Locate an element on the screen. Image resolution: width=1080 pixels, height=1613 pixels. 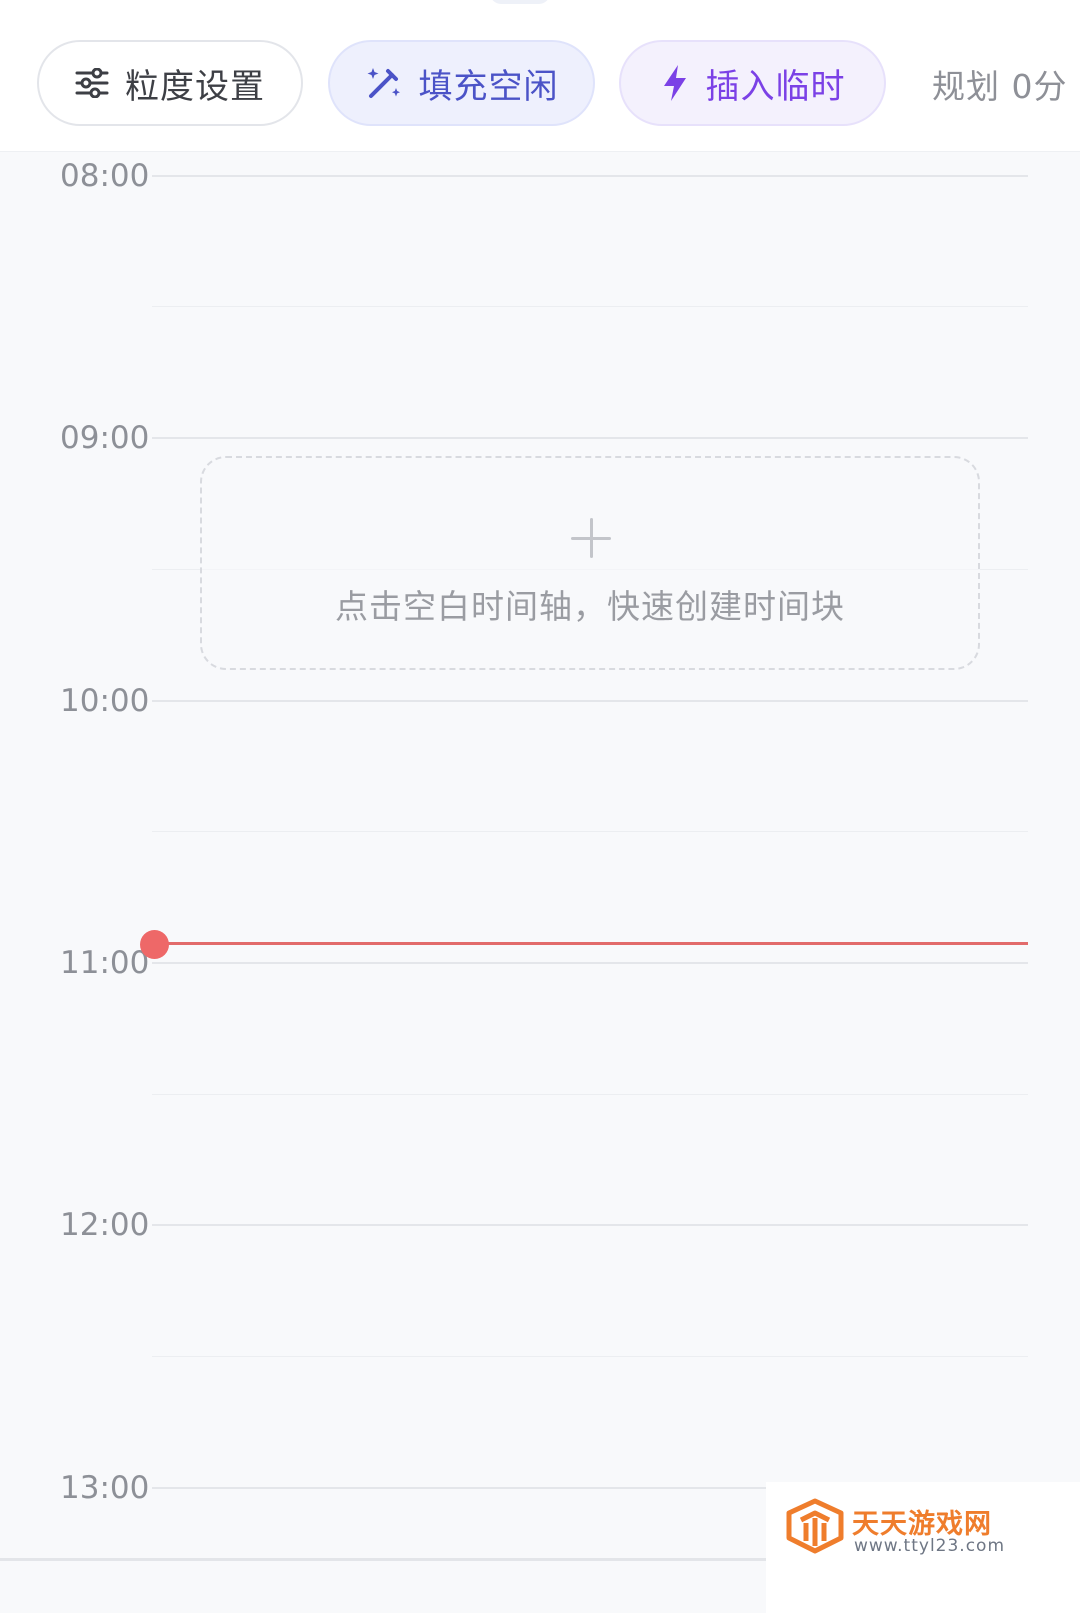
hour-label: 11:00 is located at coordinates (105, 963).